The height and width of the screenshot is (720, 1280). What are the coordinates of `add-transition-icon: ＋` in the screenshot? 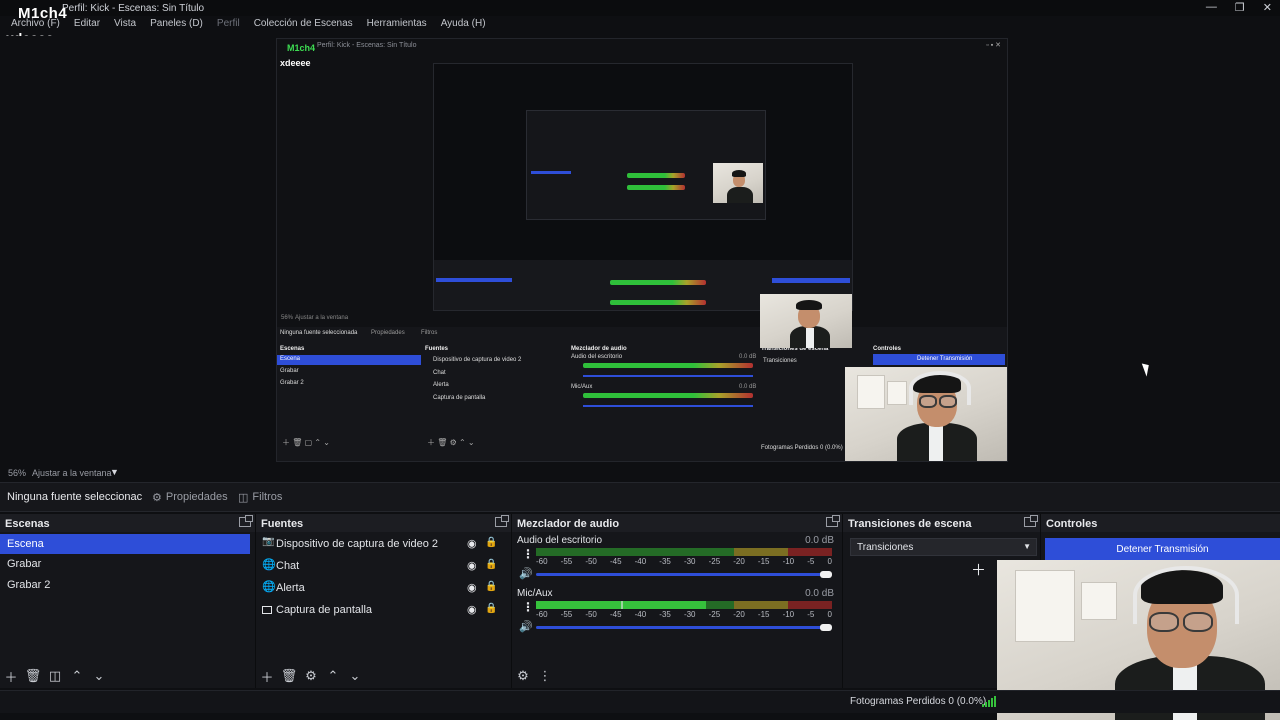 It's located at (978, 569).